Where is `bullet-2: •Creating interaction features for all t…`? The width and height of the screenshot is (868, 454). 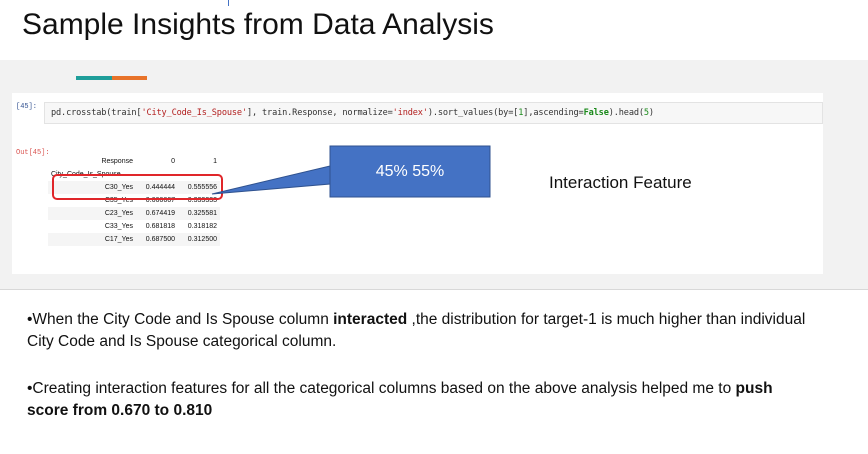 bullet-2: •Creating interaction features for all t… is located at coordinates (417, 400).